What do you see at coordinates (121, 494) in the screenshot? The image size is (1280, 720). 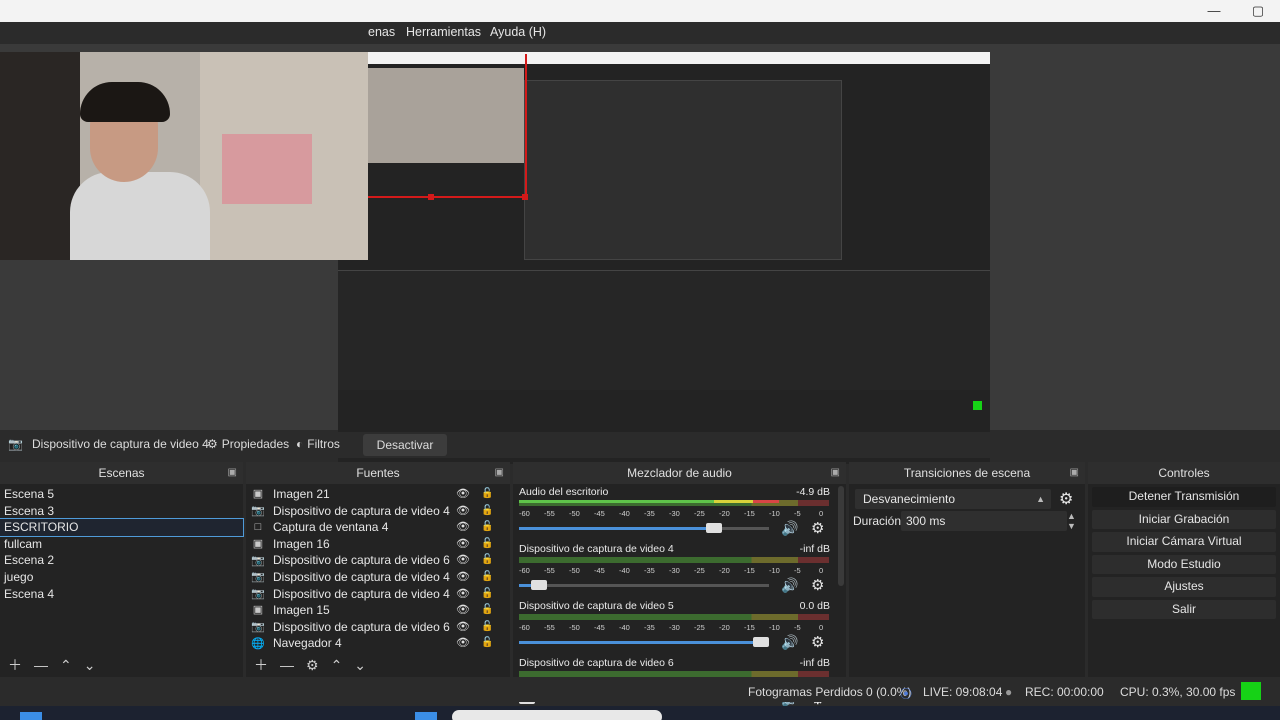 I see `scene-item: Escena 5` at bounding box center [121, 494].